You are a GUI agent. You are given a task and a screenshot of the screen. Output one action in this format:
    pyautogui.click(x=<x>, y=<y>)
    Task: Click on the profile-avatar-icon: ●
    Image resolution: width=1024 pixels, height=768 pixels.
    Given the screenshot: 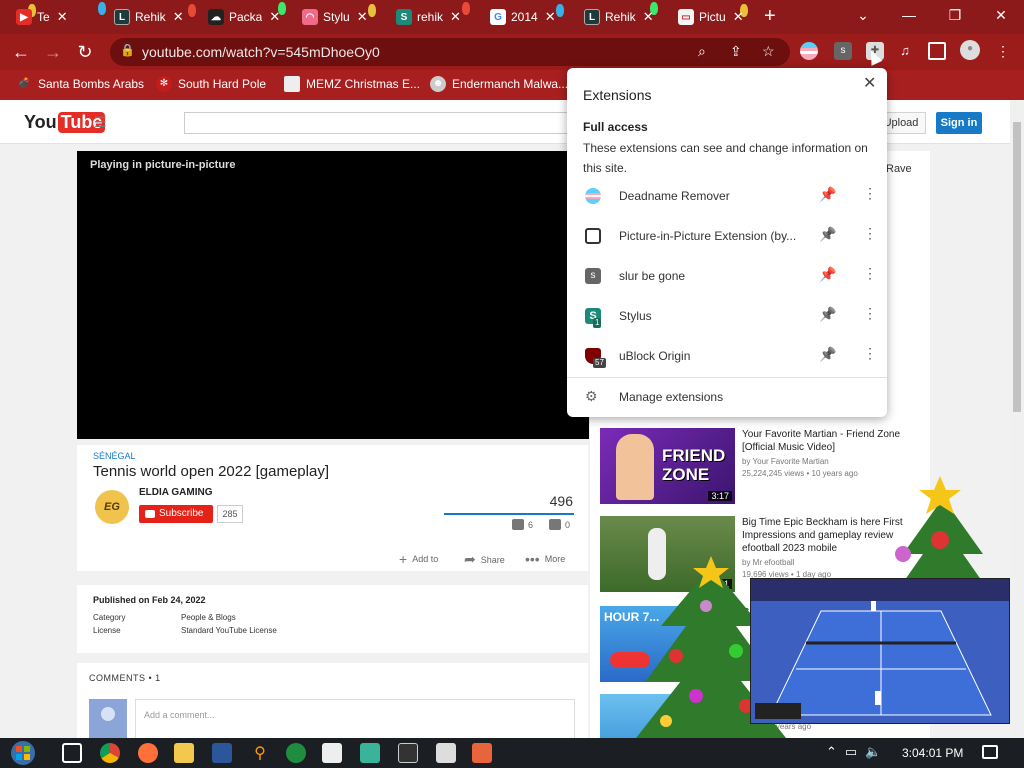 What is the action you would take?
    pyautogui.click(x=970, y=50)
    